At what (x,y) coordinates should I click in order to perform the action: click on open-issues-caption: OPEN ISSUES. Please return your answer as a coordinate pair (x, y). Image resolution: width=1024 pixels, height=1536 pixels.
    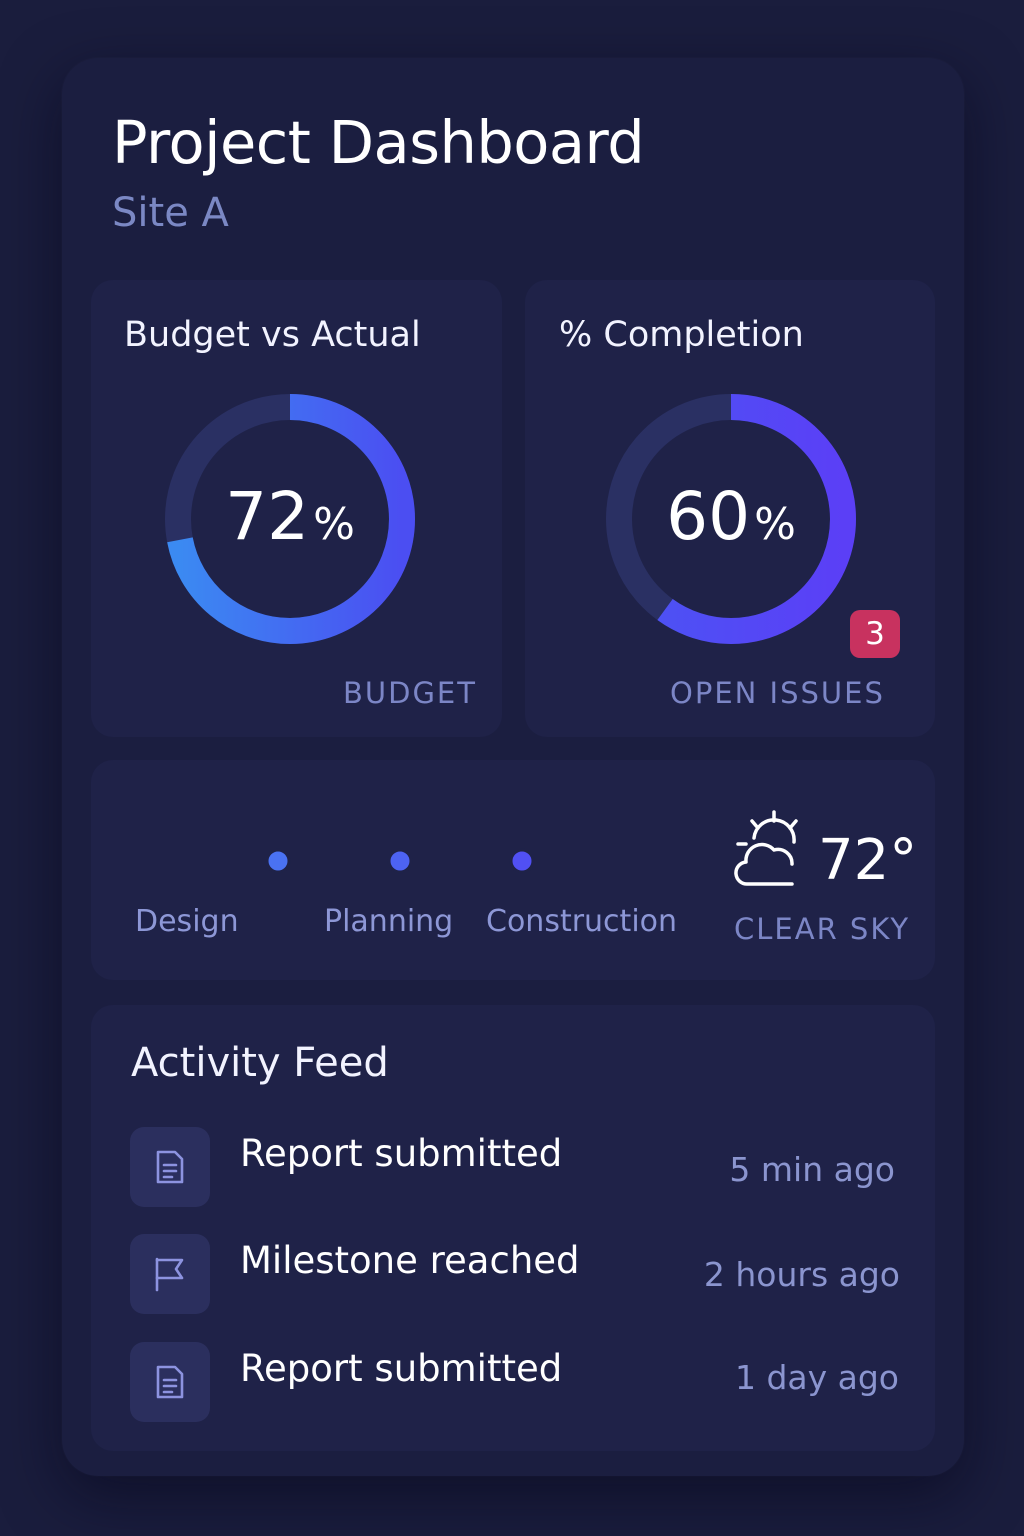
    Looking at the image, I should click on (777, 693).